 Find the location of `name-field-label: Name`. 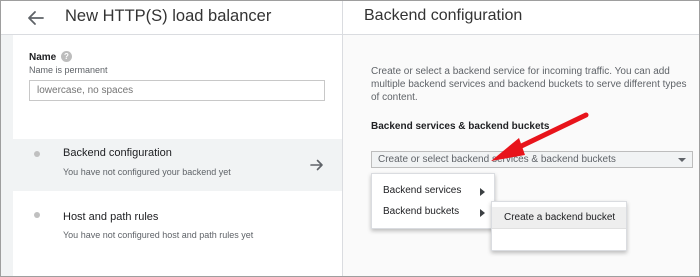

name-field-label: Name is located at coordinates (43, 57).